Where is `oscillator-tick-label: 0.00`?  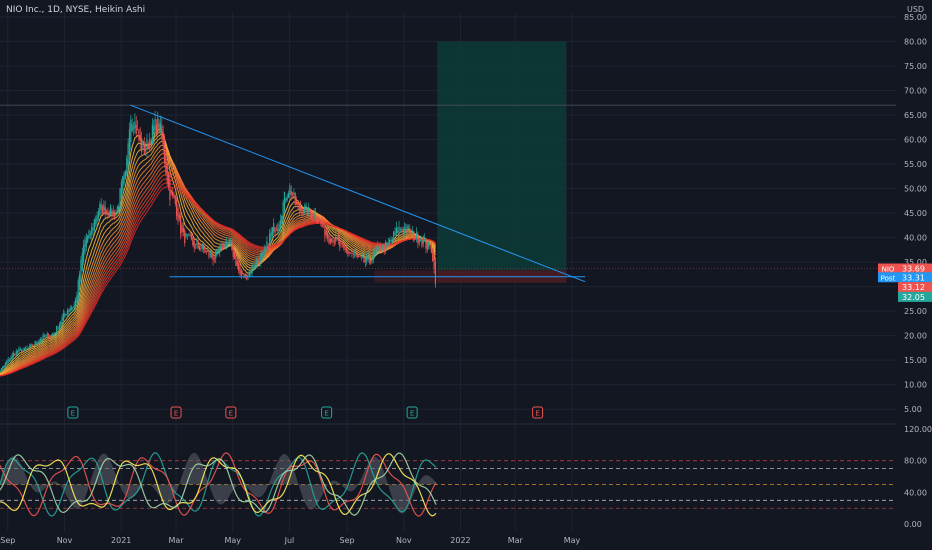
oscillator-tick-label: 0.00 is located at coordinates (913, 524).